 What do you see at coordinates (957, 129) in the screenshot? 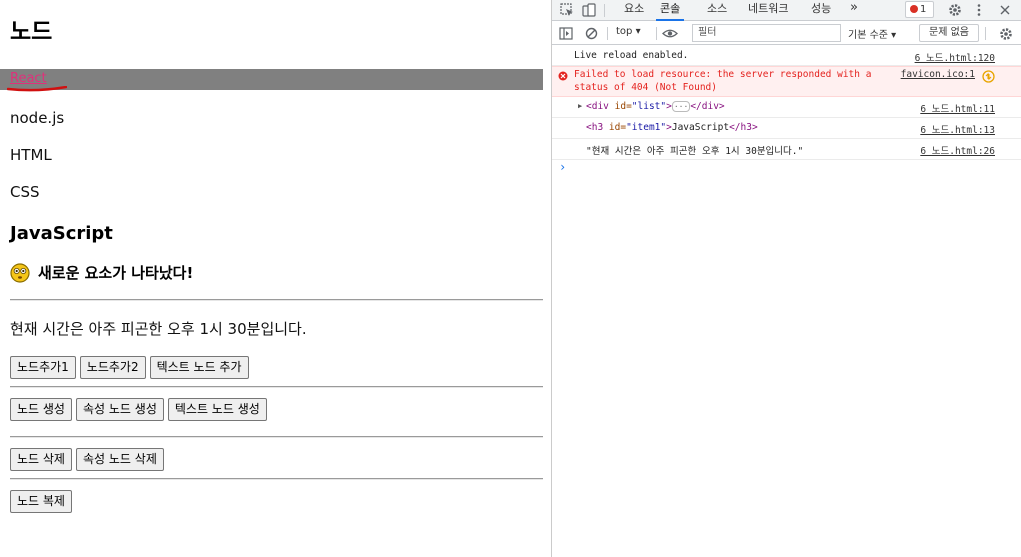
I see `source-link: 6 노드.html:13` at bounding box center [957, 129].